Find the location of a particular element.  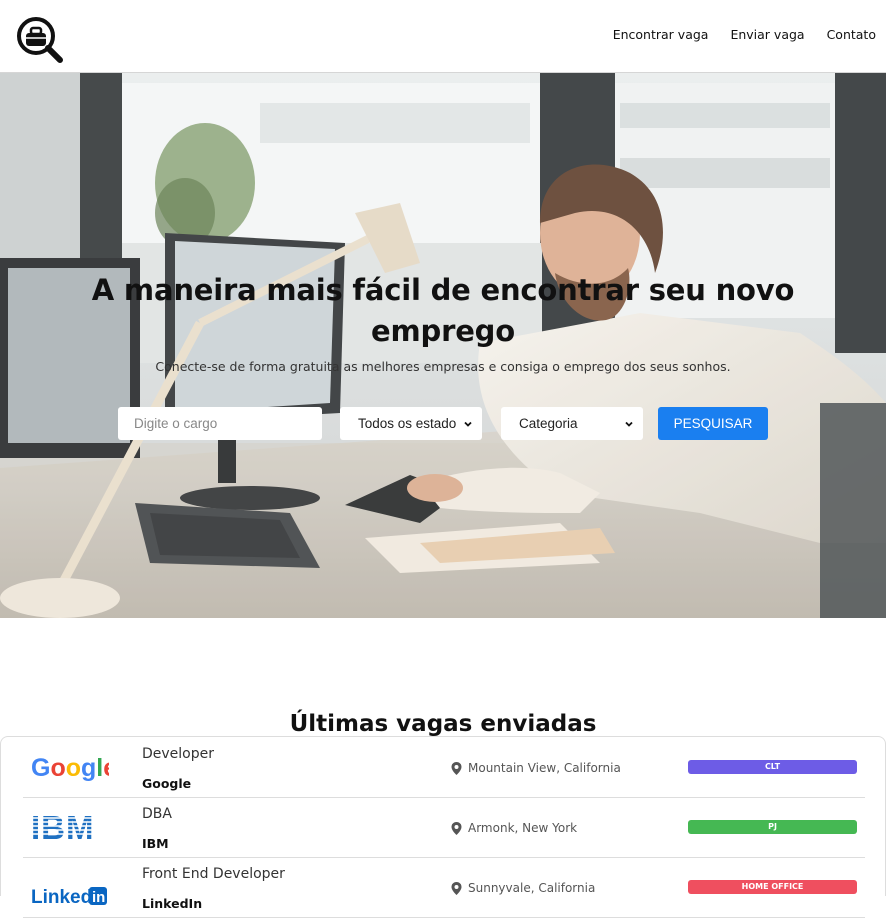

job-location: Sunnyvale, California is located at coordinates (523, 888).